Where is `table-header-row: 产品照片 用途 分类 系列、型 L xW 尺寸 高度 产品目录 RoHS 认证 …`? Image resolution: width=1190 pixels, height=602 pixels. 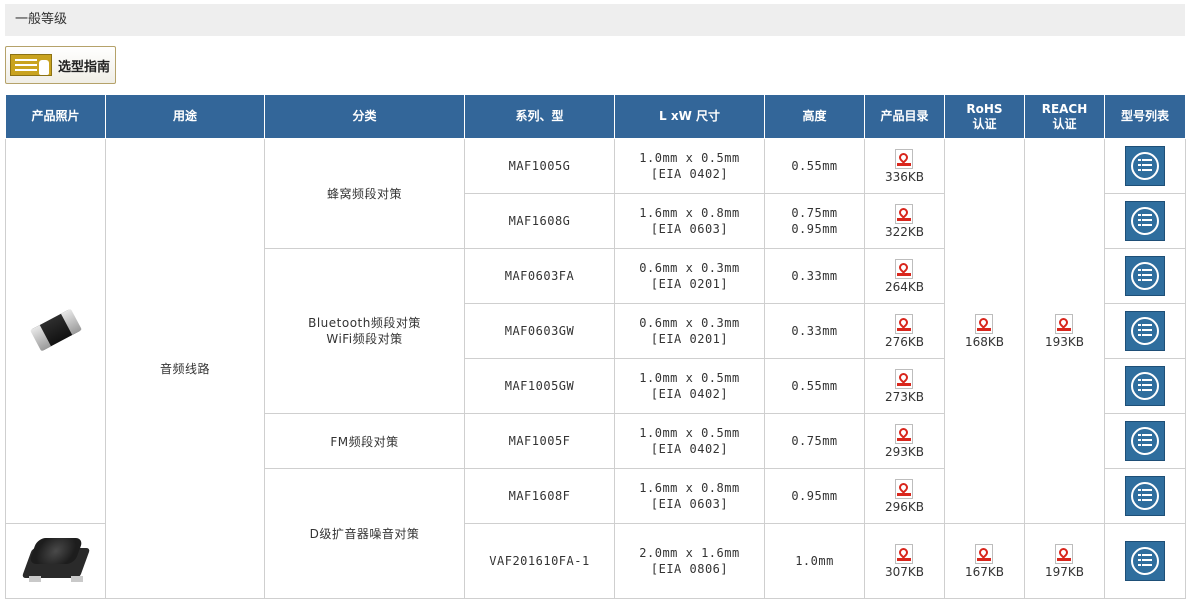
table-header-row: 产品照片 用途 分类 系列、型 L xW 尺寸 高度 产品目录 RoHS 认证 … is located at coordinates (595, 116).